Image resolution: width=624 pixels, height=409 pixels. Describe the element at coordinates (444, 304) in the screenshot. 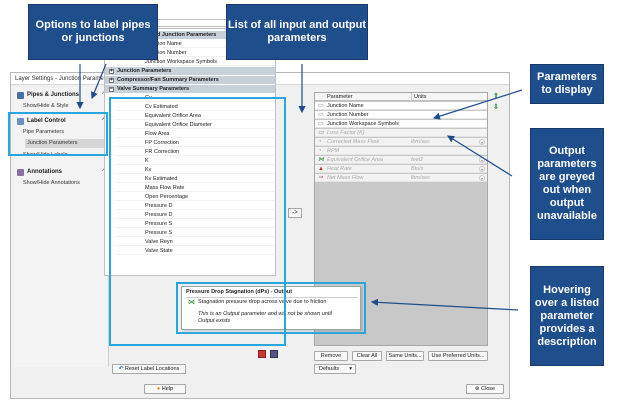

I see `arrow-hover-description` at that location.